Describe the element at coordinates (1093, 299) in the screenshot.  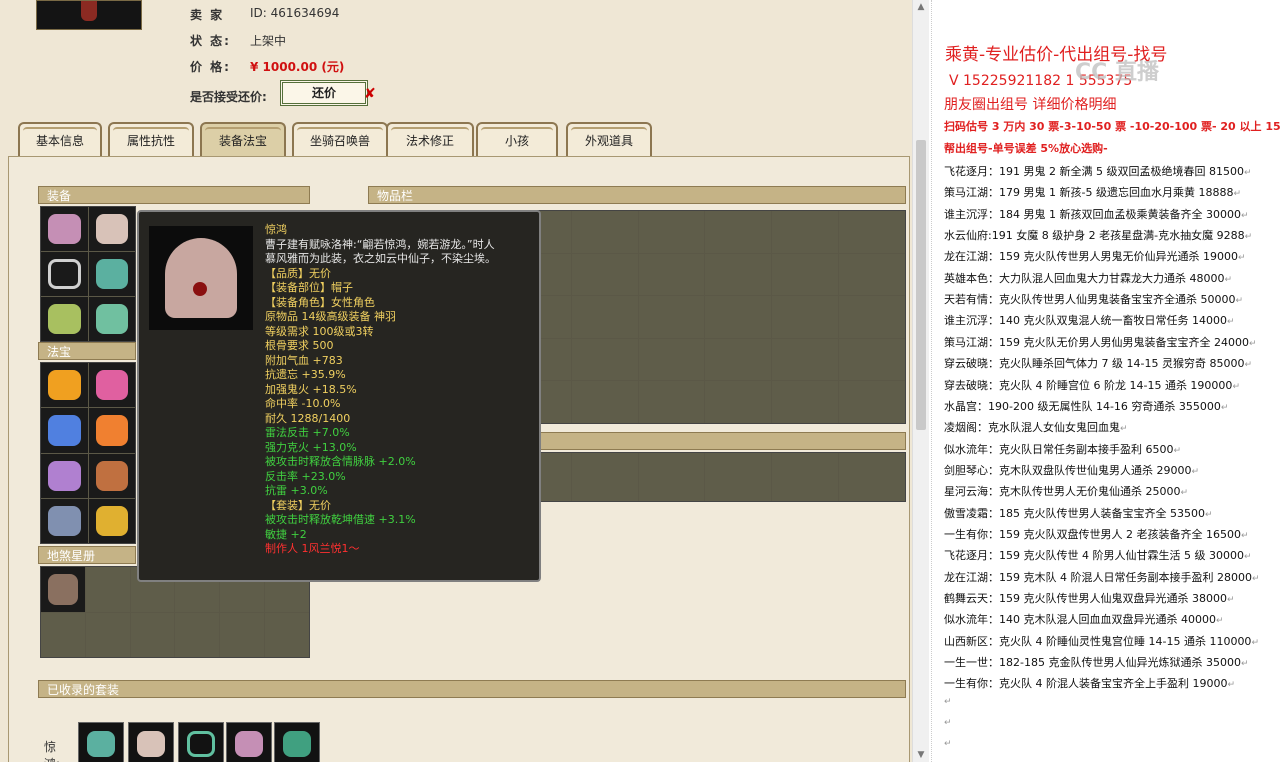
I see `listing-line: 天若有情：克火队传世男人仙男鬼装备宝宝齐全通杀 50000↵` at that location.